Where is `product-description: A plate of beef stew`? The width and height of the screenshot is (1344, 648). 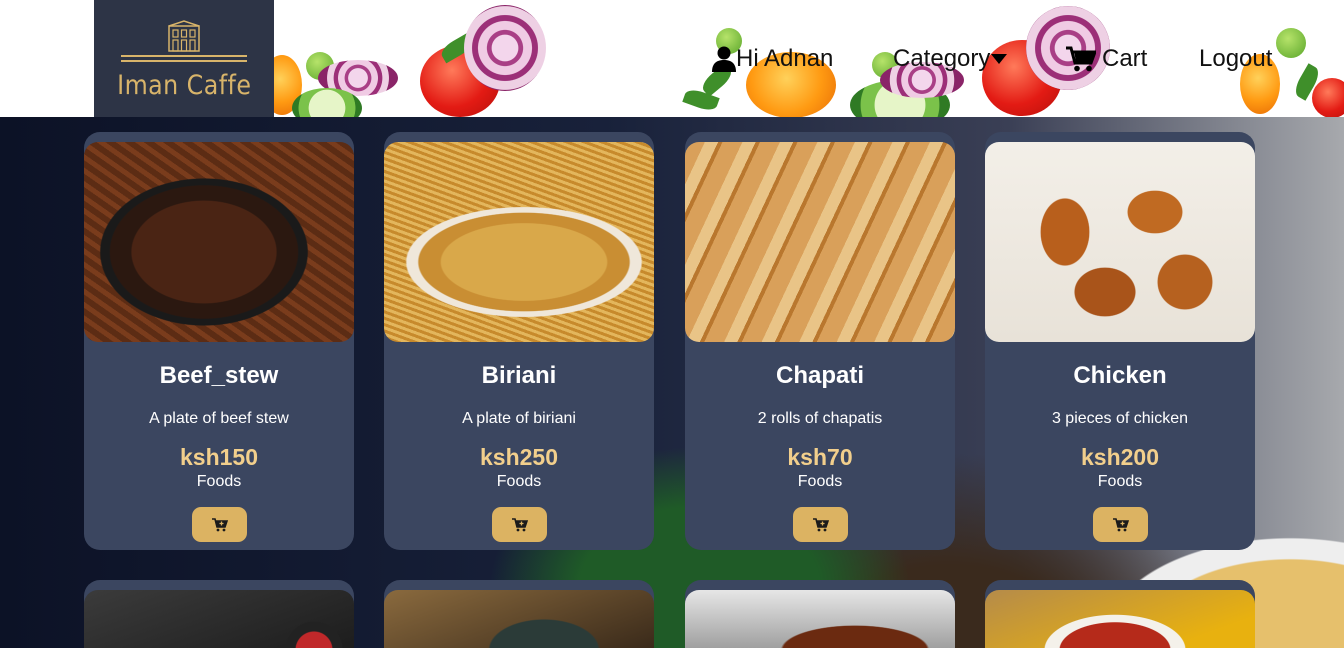 product-description: A plate of beef stew is located at coordinates (219, 418).